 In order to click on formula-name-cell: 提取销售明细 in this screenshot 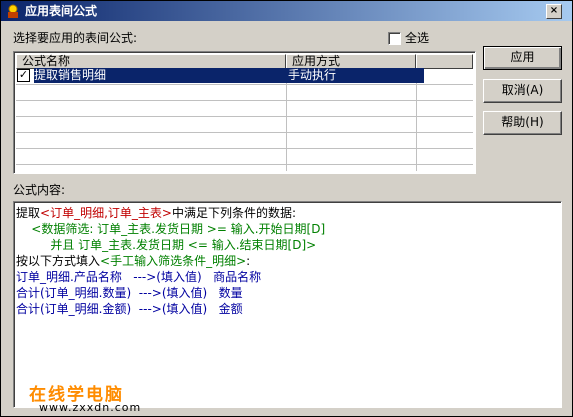, I will do `click(70, 75)`.